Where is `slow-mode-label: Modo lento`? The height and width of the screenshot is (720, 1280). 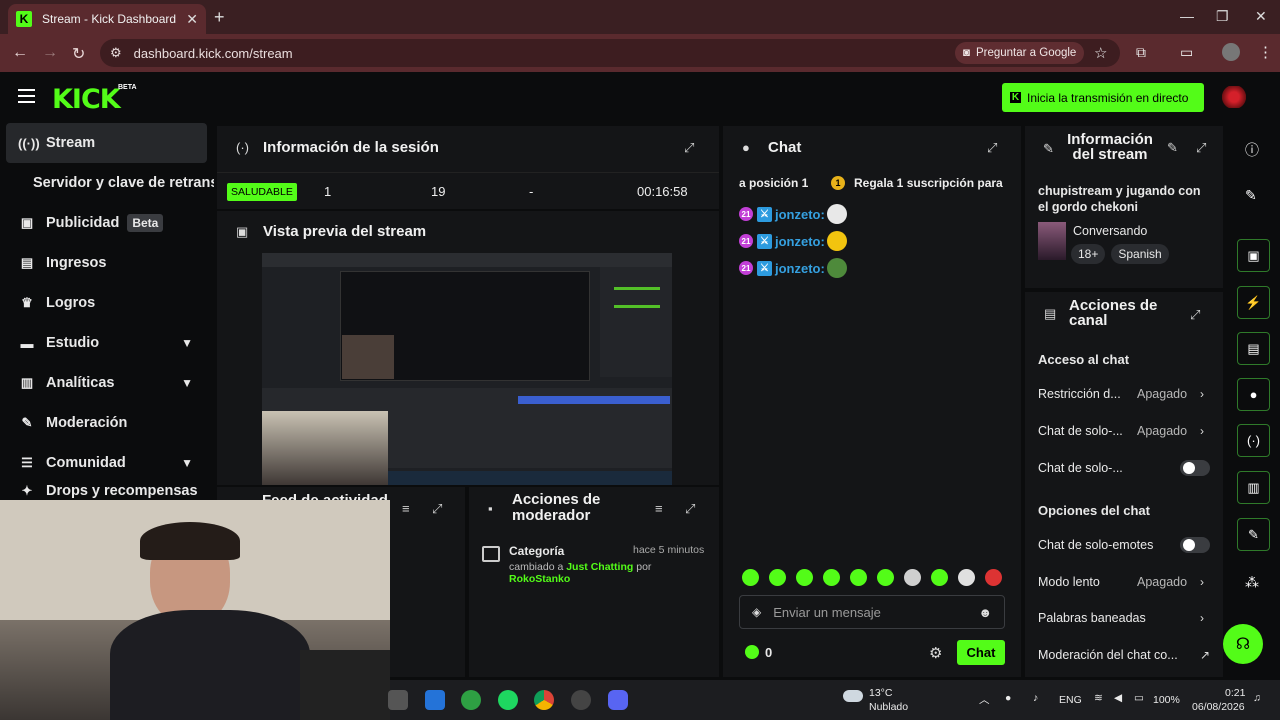
slow-mode-label: Modo lento is located at coordinates (1069, 582).